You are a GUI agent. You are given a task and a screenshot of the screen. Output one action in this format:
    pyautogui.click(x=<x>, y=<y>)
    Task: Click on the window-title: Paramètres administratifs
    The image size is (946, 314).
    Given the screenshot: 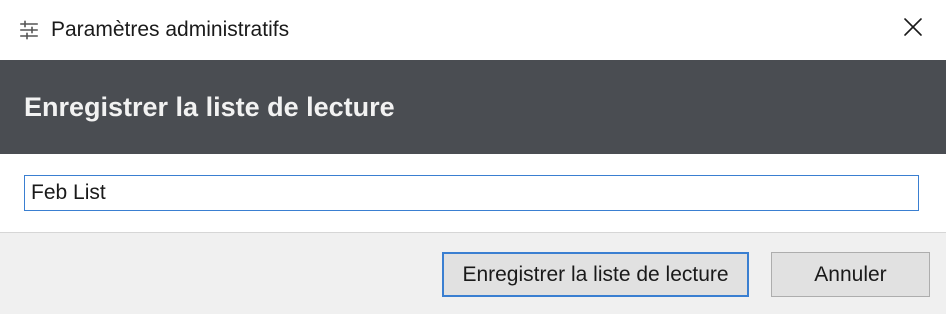 What is the action you would take?
    pyautogui.click(x=170, y=29)
    